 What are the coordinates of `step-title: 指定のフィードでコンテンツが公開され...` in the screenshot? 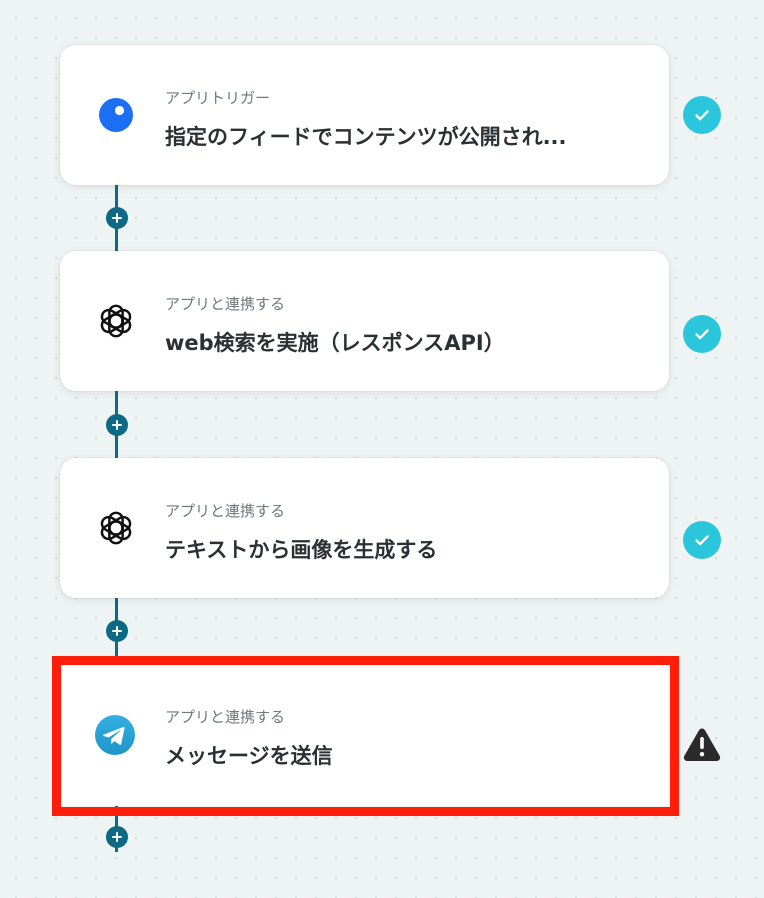 It's located at (366, 137).